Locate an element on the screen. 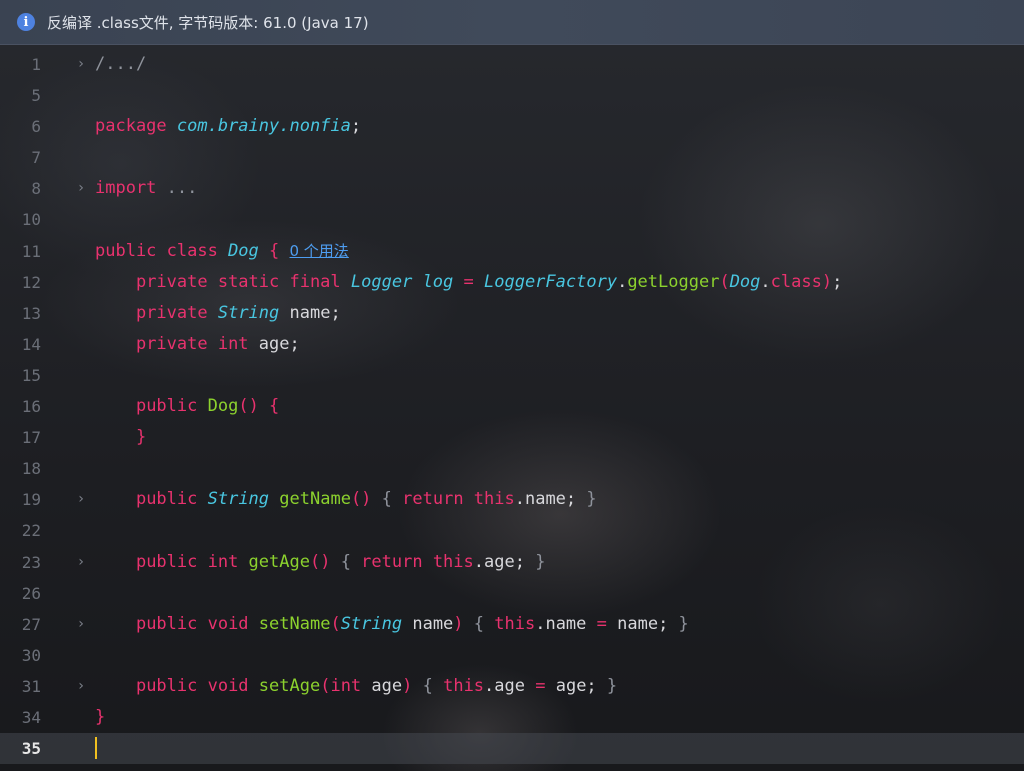  code-token: public class is located at coordinates (162, 250).